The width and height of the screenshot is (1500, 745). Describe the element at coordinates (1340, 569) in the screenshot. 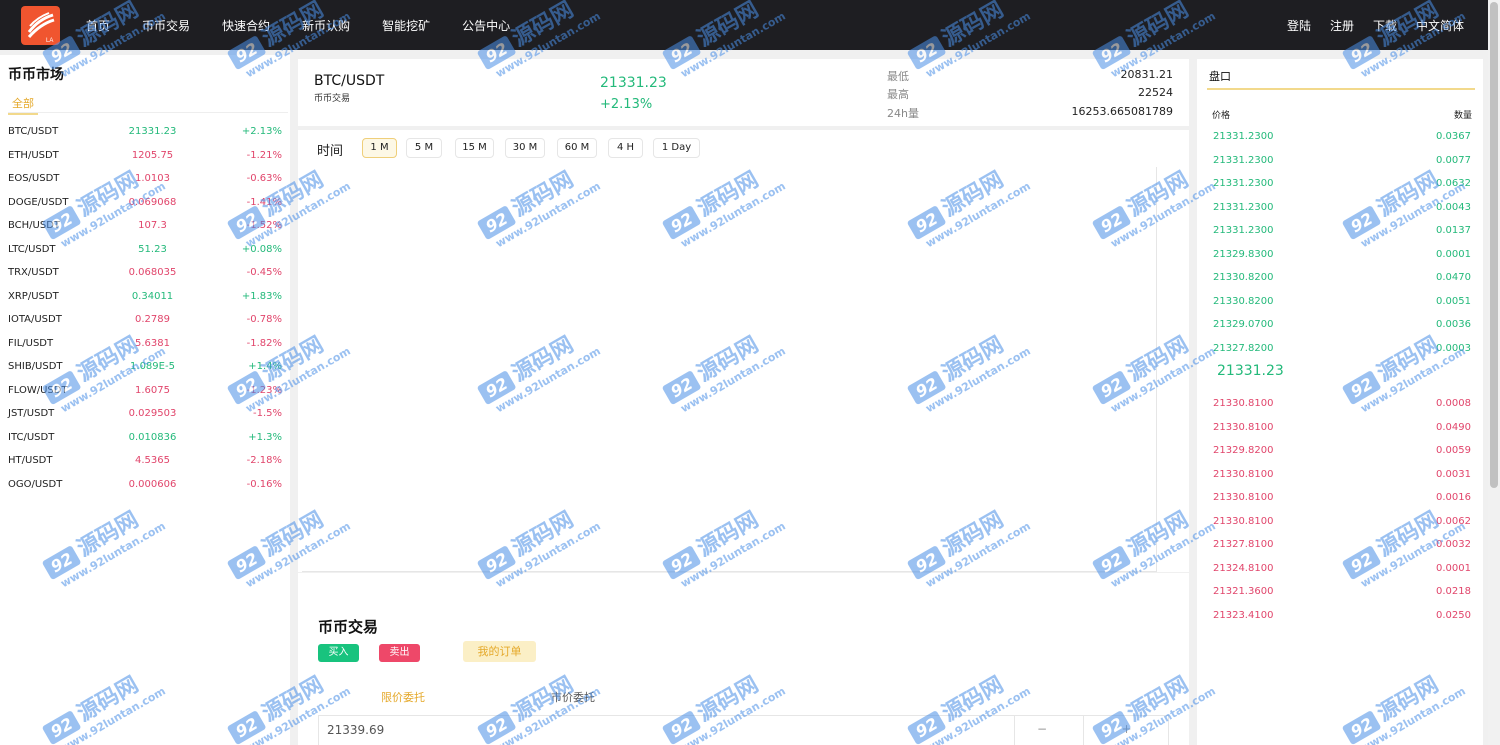

I see `bid-row: 21324.8100 0.0001` at that location.